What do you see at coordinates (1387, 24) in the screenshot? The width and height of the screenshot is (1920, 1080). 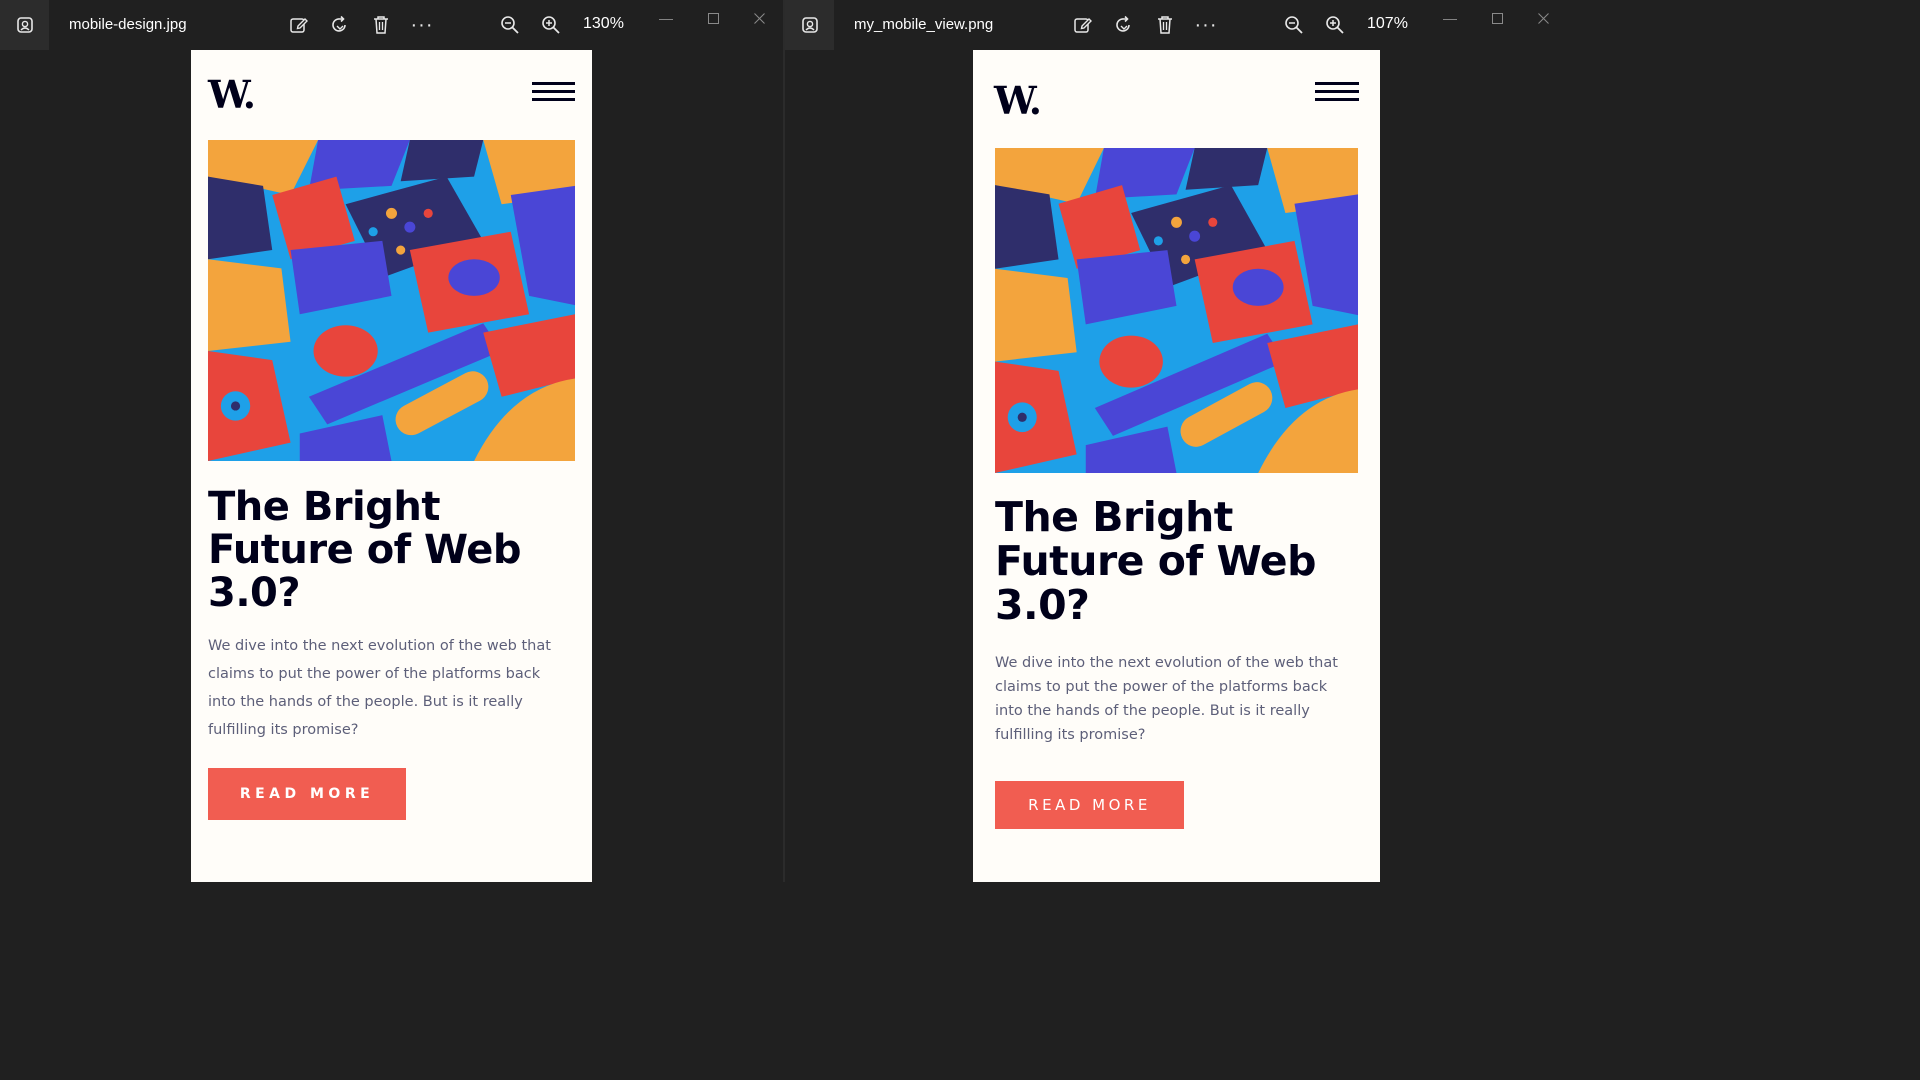 I see `zoom-level: 107%` at bounding box center [1387, 24].